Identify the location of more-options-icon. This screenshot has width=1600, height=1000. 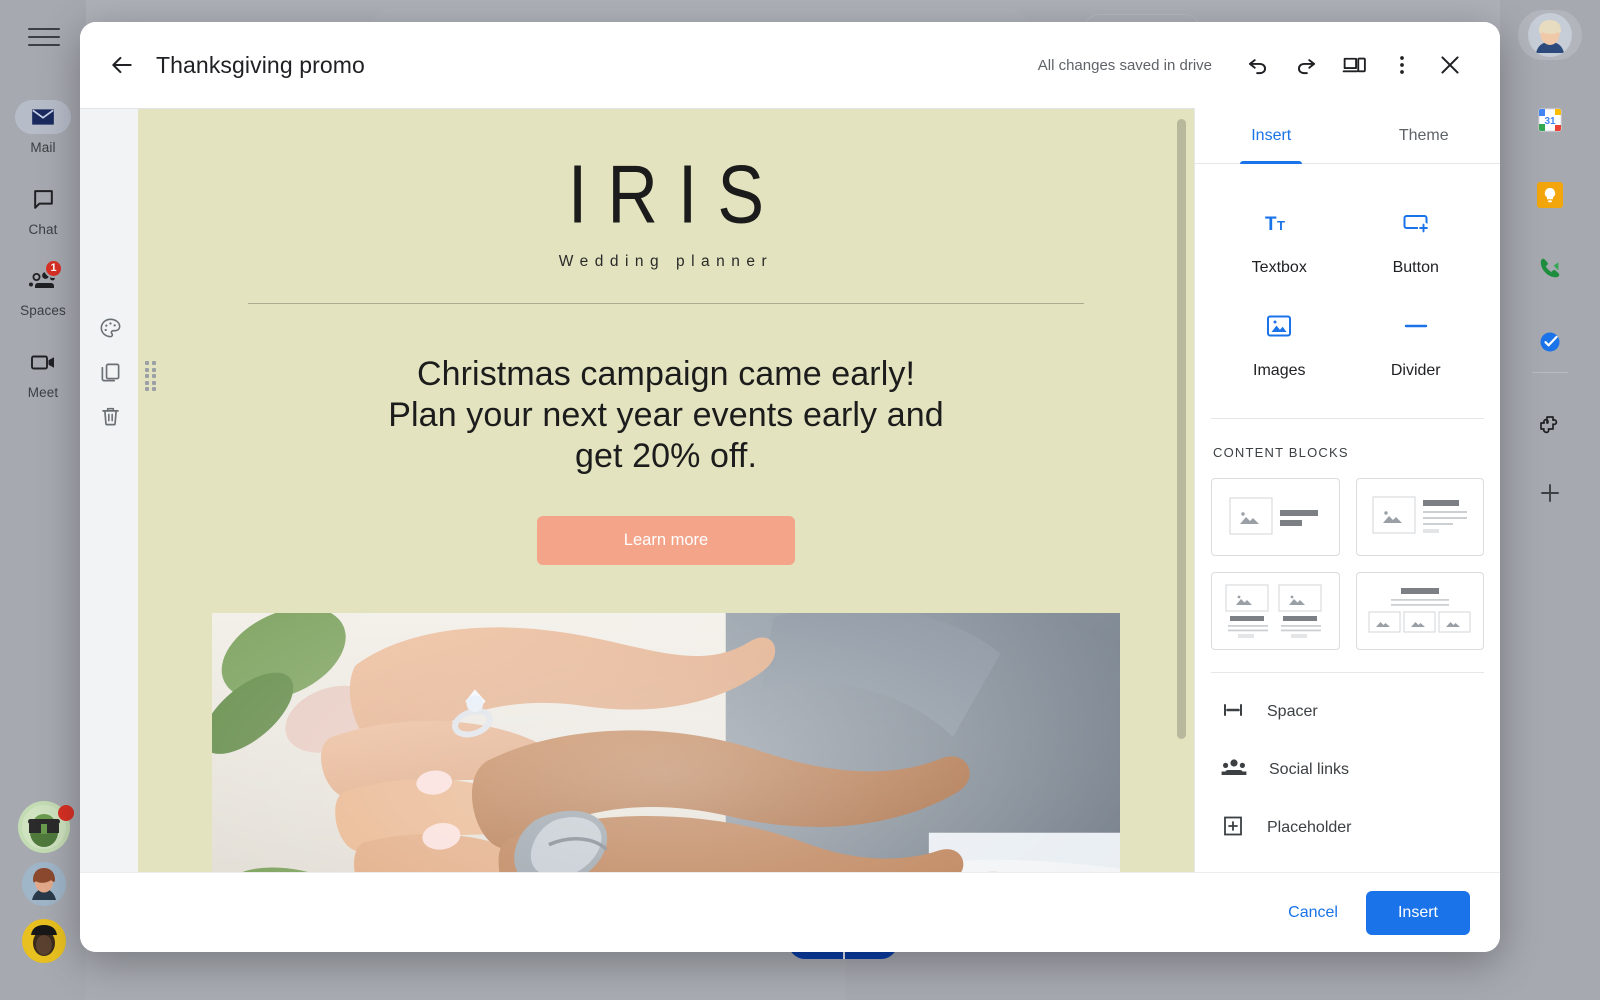
(1402, 65).